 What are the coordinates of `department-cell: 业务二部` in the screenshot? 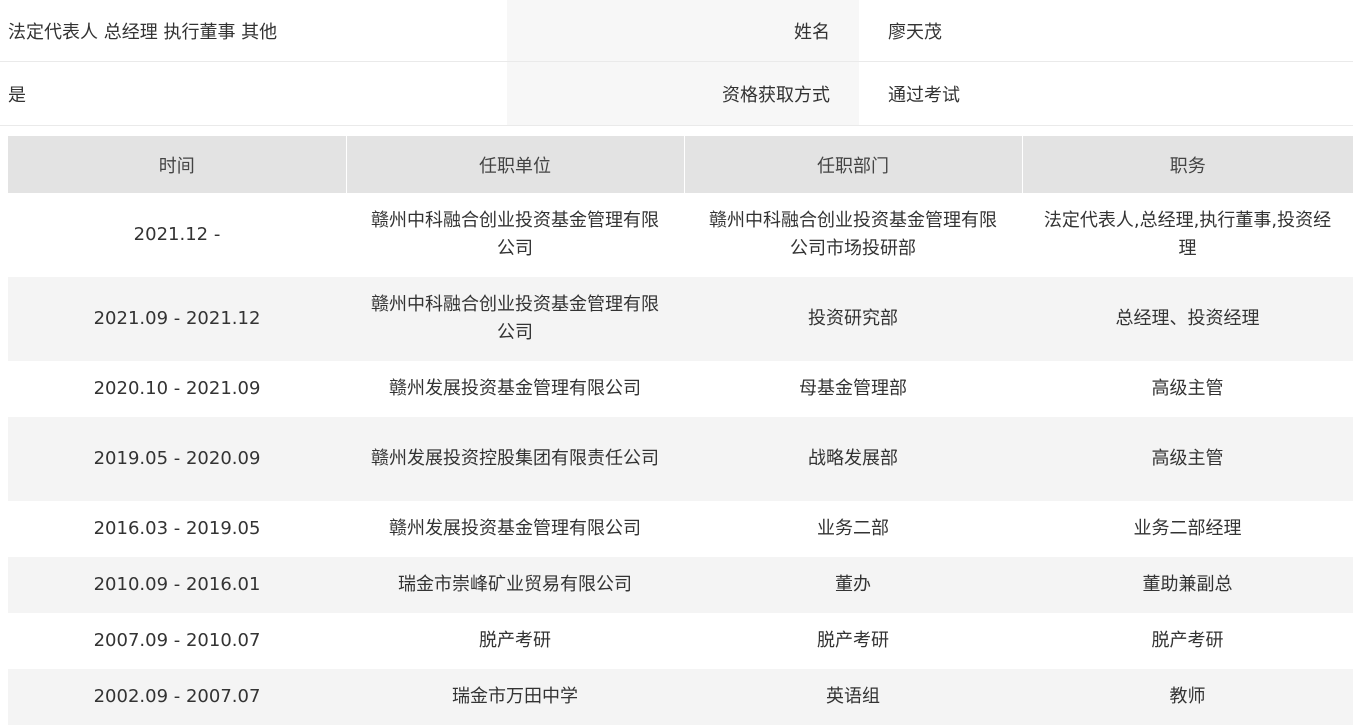 It's located at (853, 529).